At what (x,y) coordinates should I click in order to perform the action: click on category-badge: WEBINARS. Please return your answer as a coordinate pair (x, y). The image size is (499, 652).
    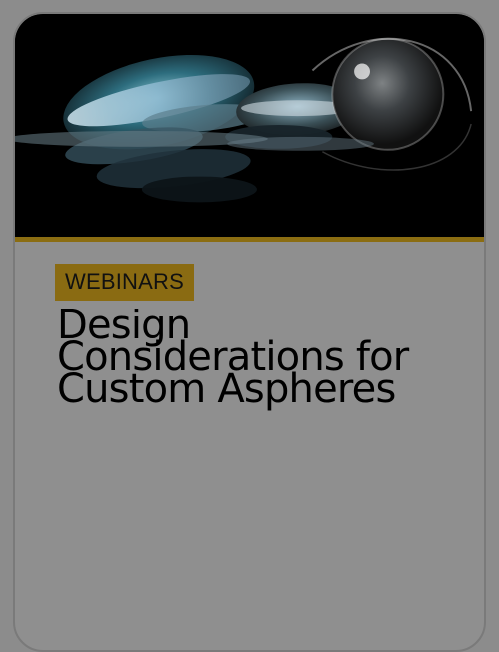
    Looking at the image, I should click on (124, 282).